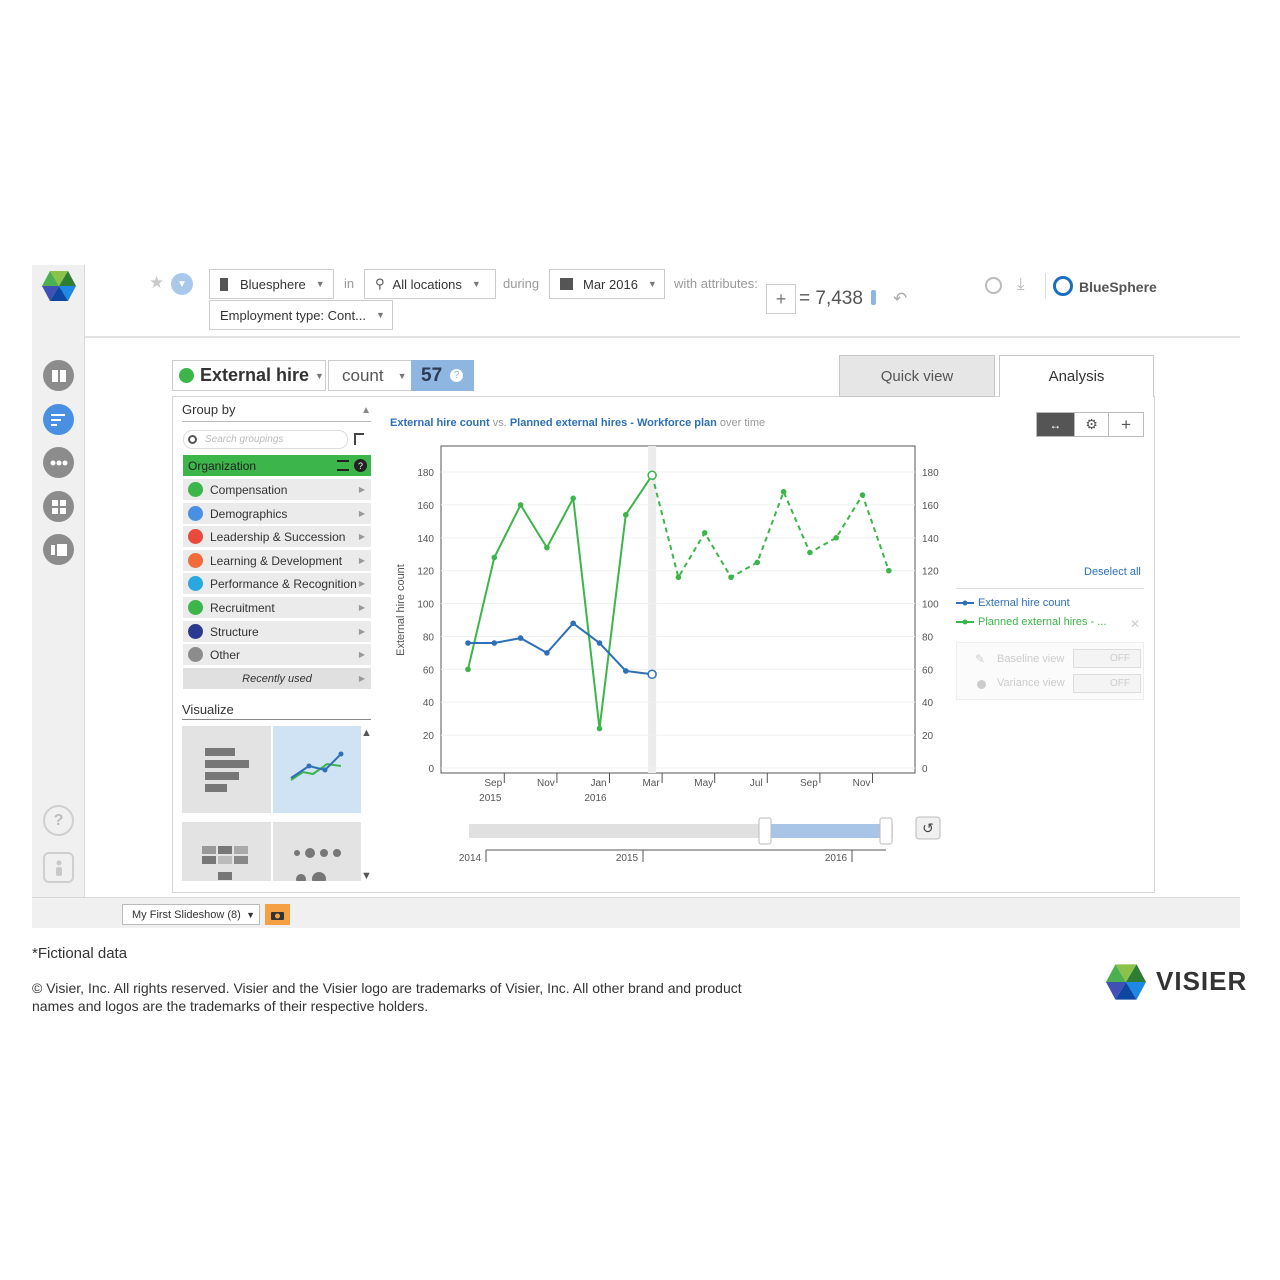  Describe the element at coordinates (255, 375) in the screenshot. I see `metric-name: External hire` at that location.